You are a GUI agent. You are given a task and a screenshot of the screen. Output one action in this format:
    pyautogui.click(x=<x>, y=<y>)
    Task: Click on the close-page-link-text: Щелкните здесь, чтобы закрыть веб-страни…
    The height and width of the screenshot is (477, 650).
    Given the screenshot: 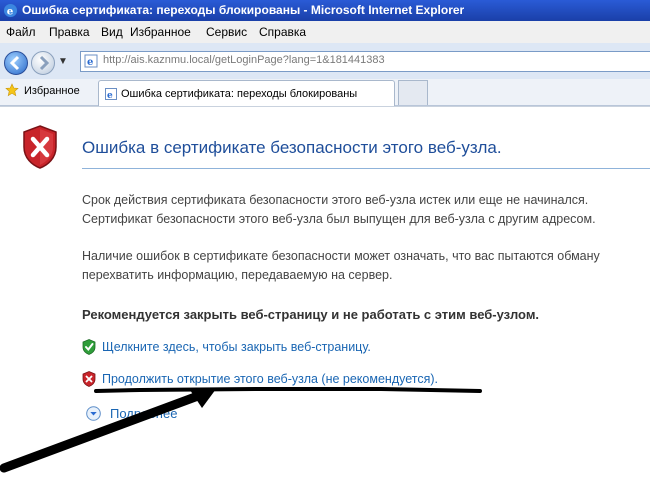 What is the action you would take?
    pyautogui.click(x=236, y=347)
    